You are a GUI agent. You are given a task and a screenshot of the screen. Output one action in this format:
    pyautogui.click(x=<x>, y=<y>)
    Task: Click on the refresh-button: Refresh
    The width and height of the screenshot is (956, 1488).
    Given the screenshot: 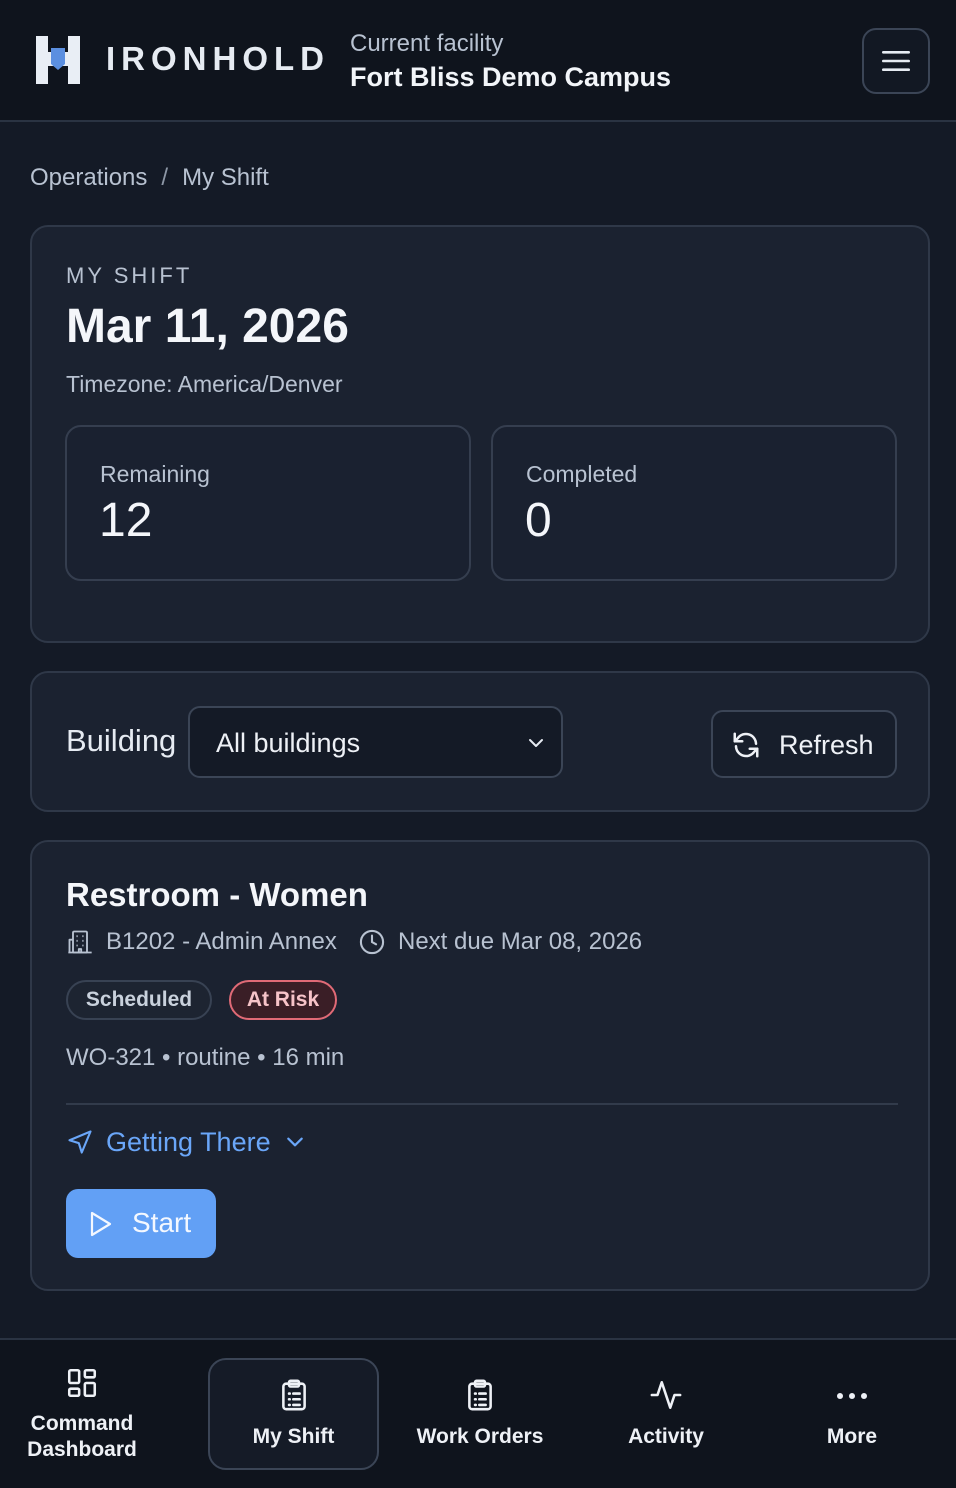 What is the action you would take?
    pyautogui.click(x=804, y=744)
    